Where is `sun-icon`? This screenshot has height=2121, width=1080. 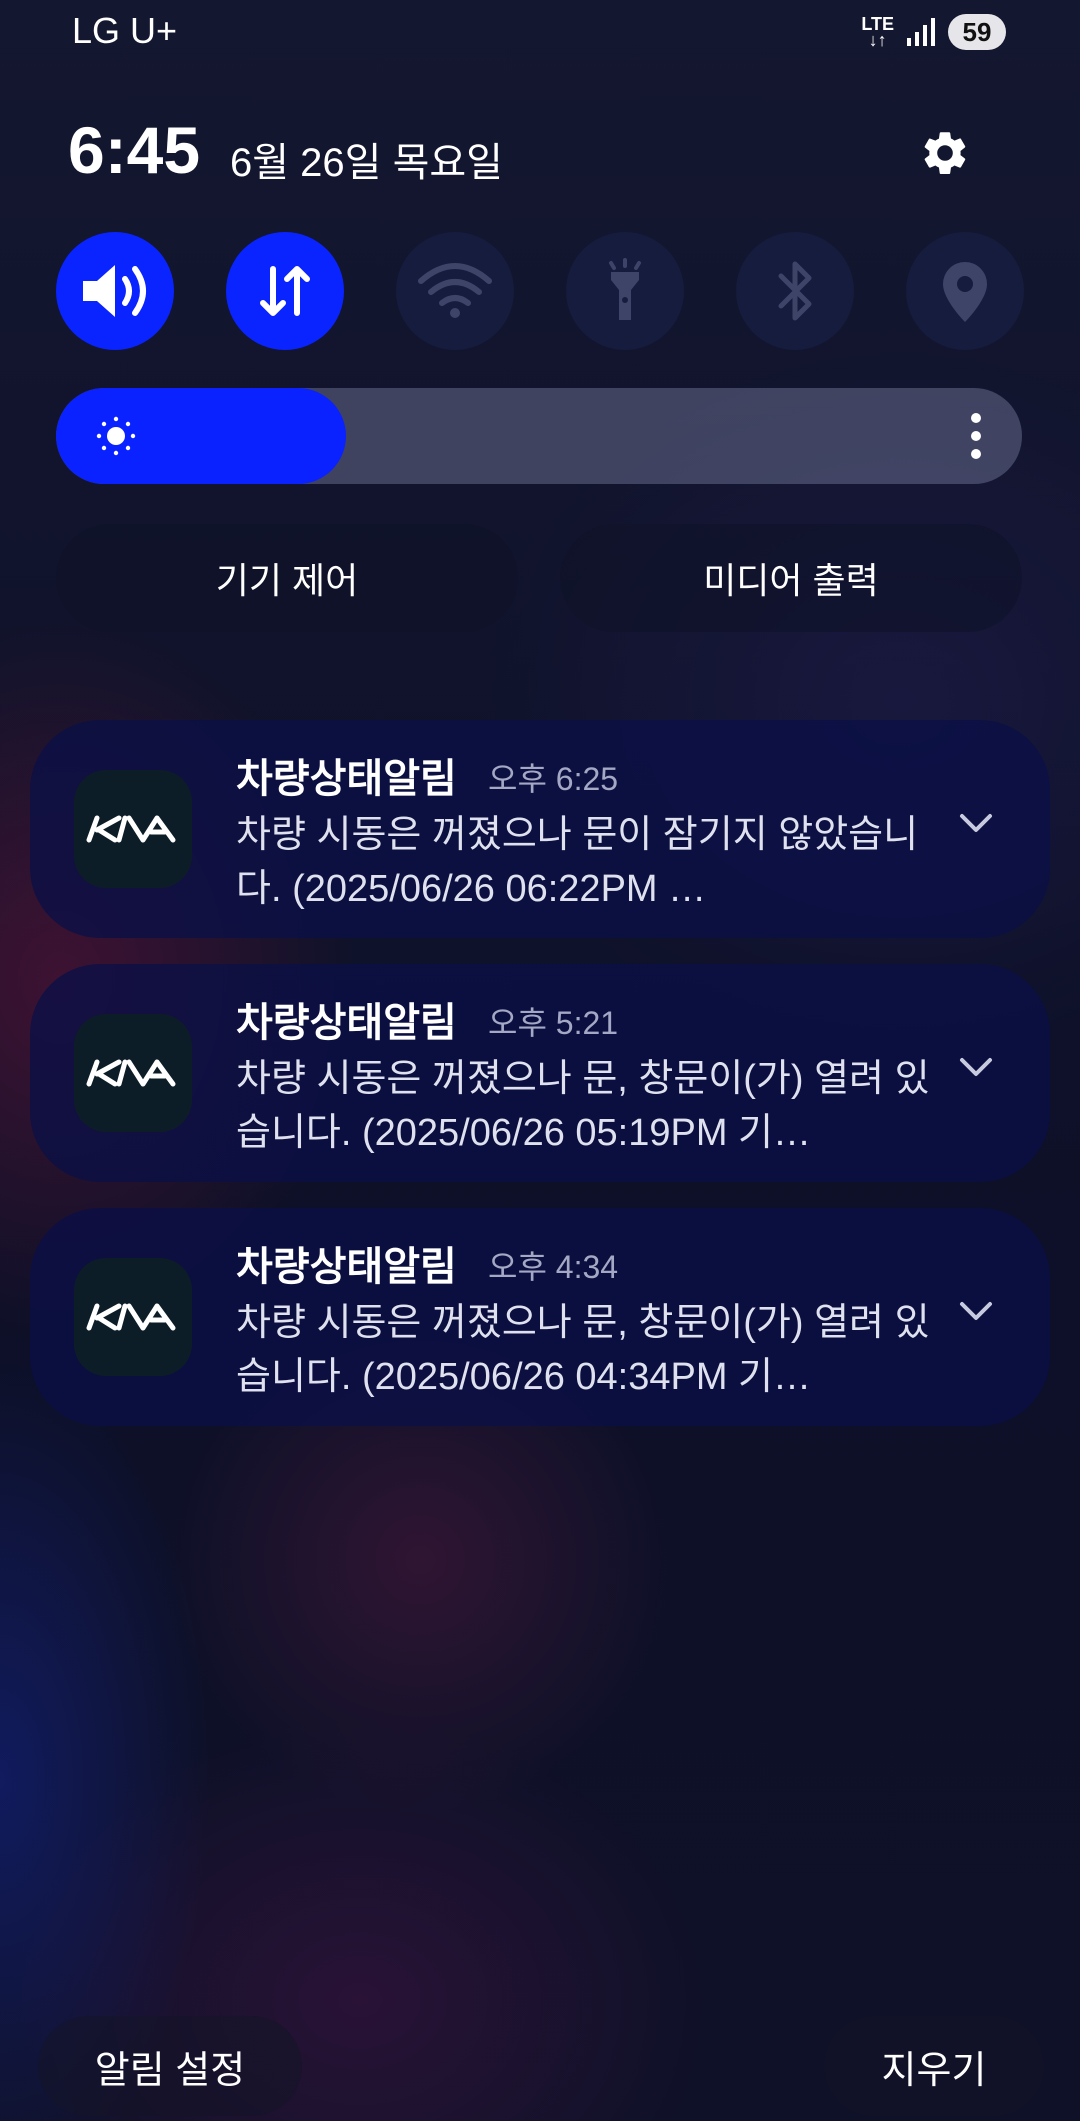 sun-icon is located at coordinates (116, 436).